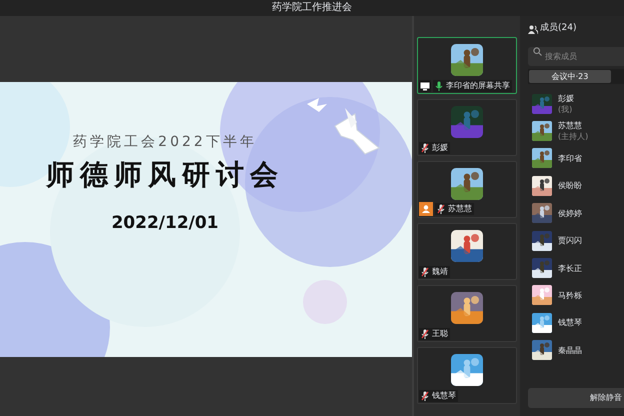 Image resolution: width=624 pixels, height=416 pixels. Describe the element at coordinates (444, 396) in the screenshot. I see `participant-name: 钱慧琴` at that location.